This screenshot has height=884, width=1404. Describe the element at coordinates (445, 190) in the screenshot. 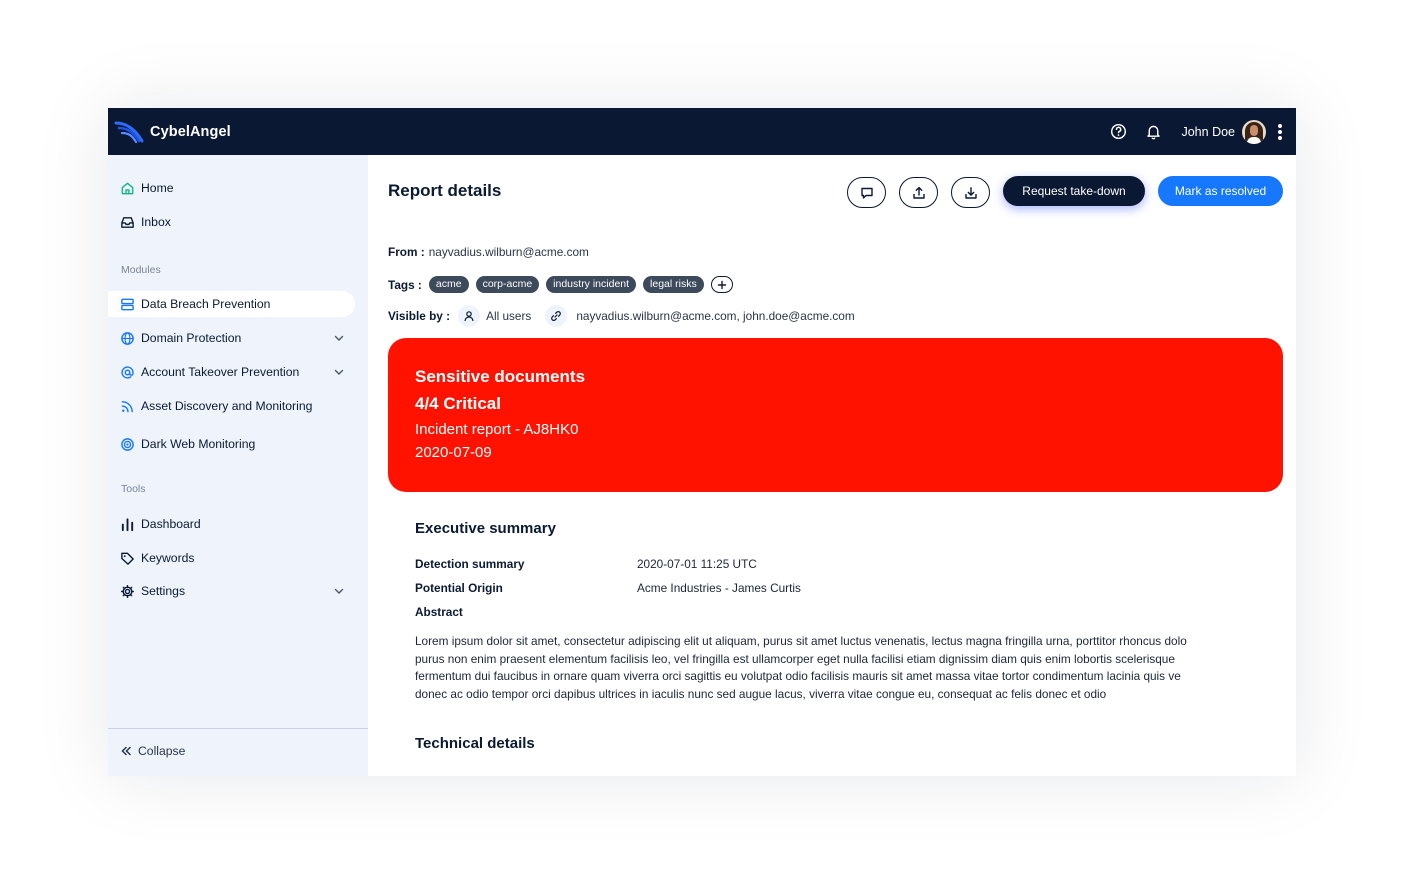

I see `page-title: Report details` at that location.